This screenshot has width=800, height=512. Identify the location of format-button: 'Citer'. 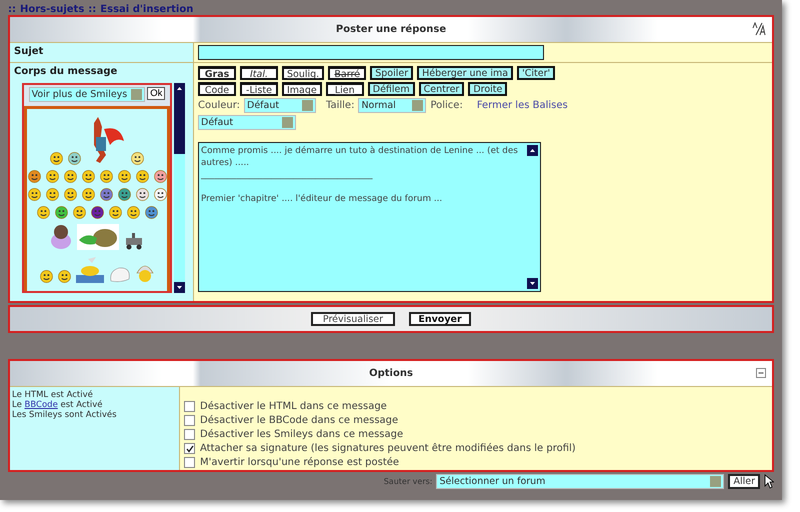
(536, 73).